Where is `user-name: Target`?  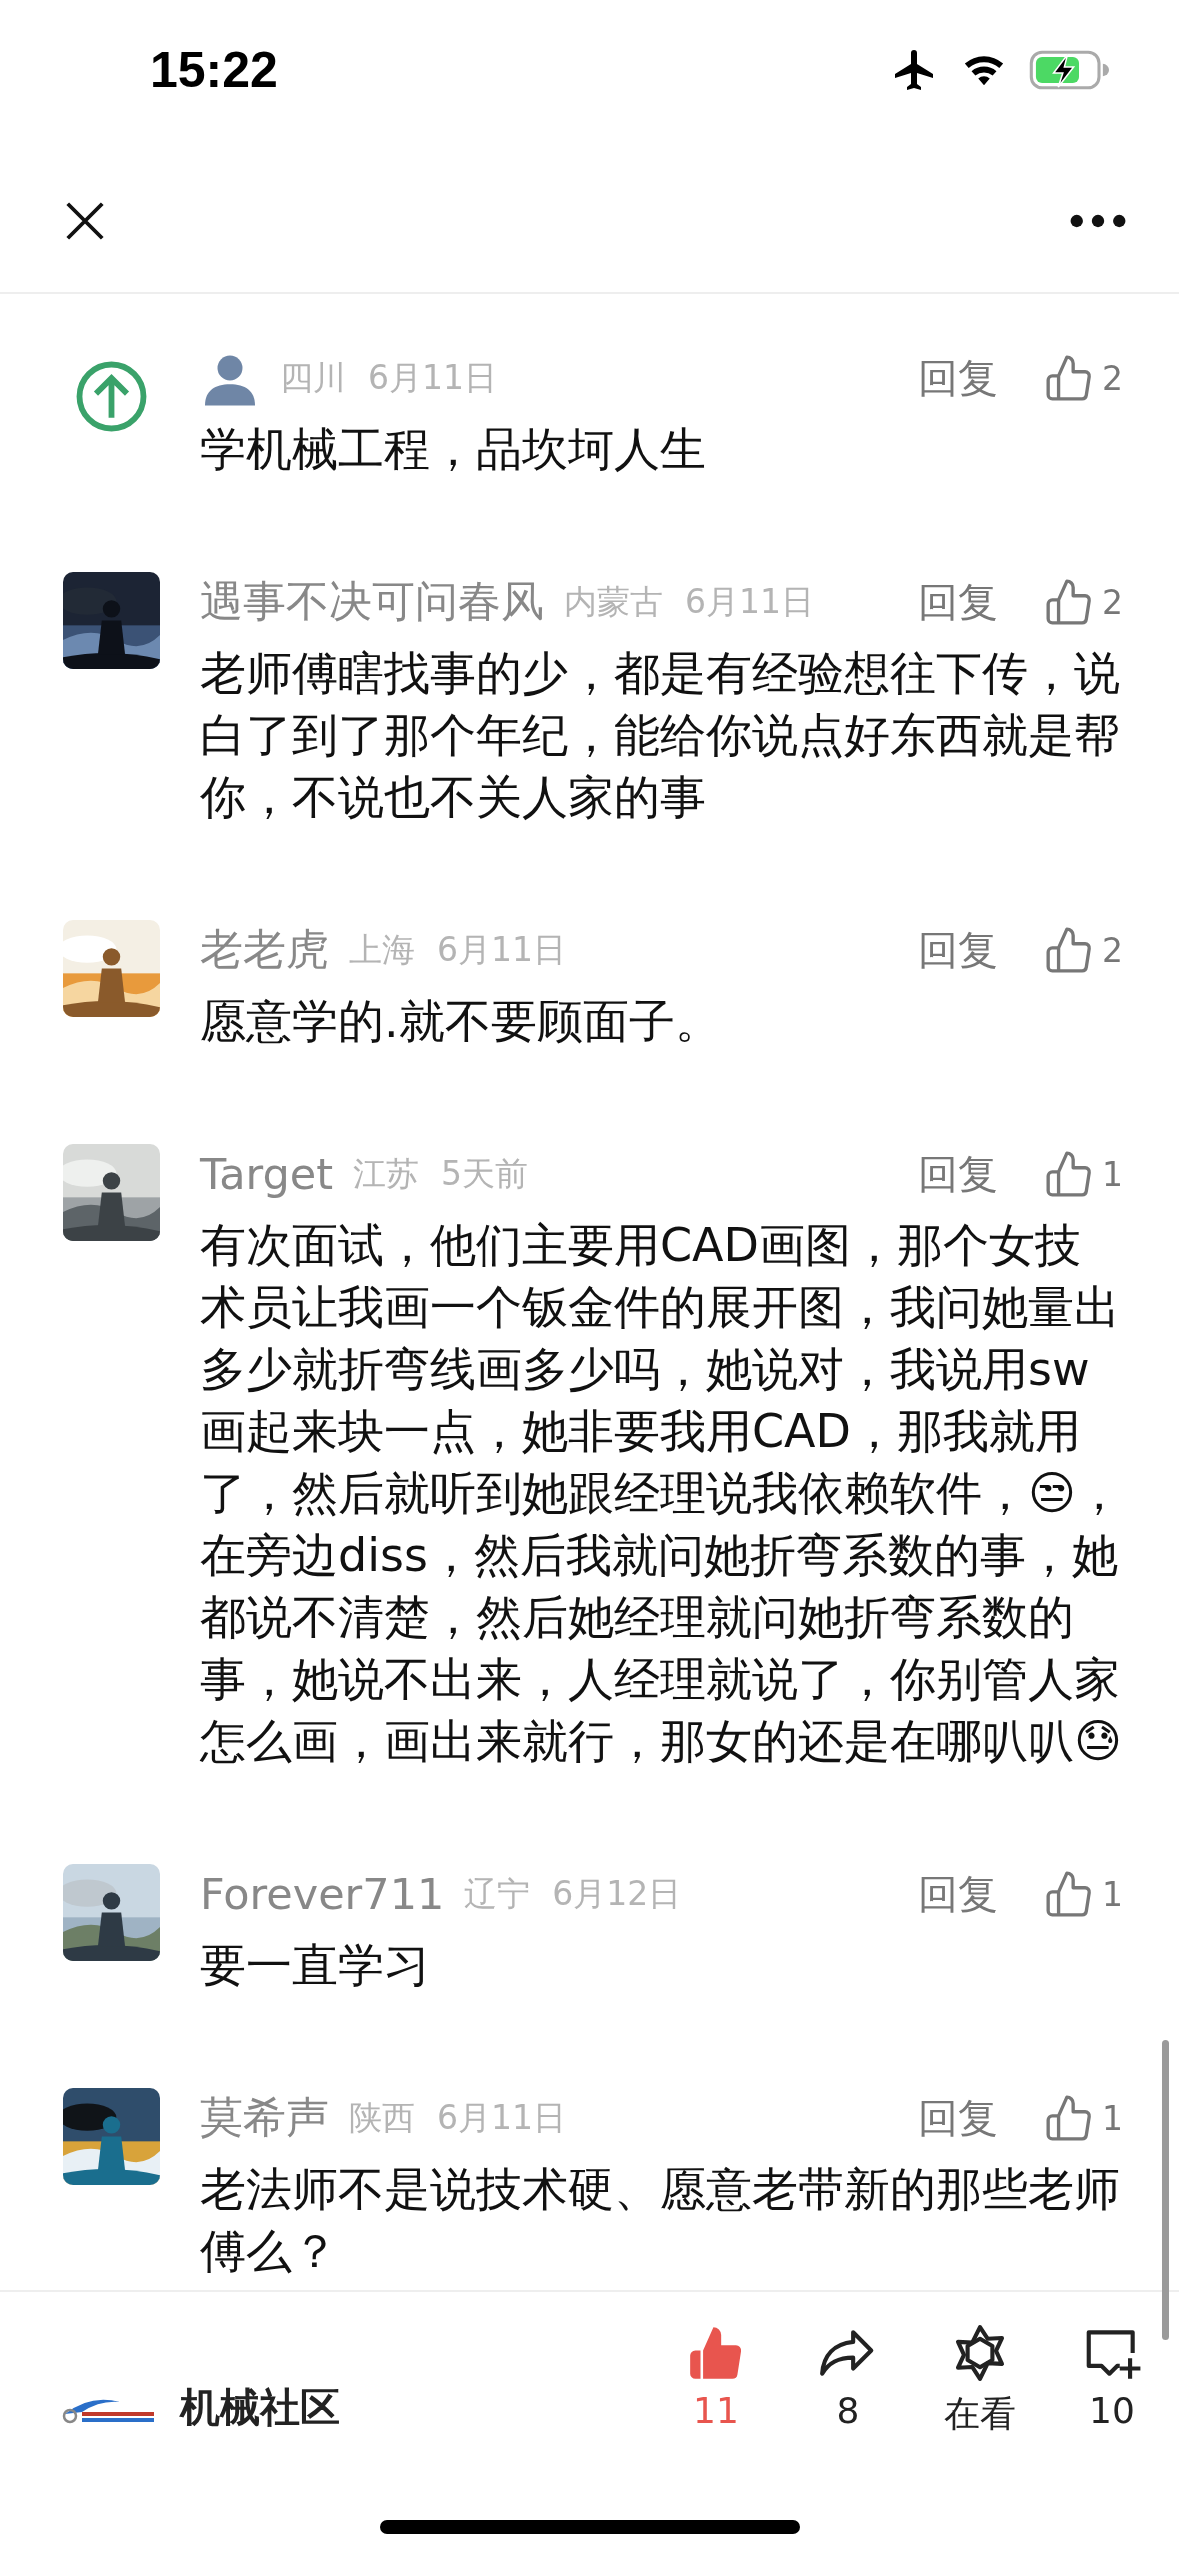
user-name: Target is located at coordinates (267, 1174).